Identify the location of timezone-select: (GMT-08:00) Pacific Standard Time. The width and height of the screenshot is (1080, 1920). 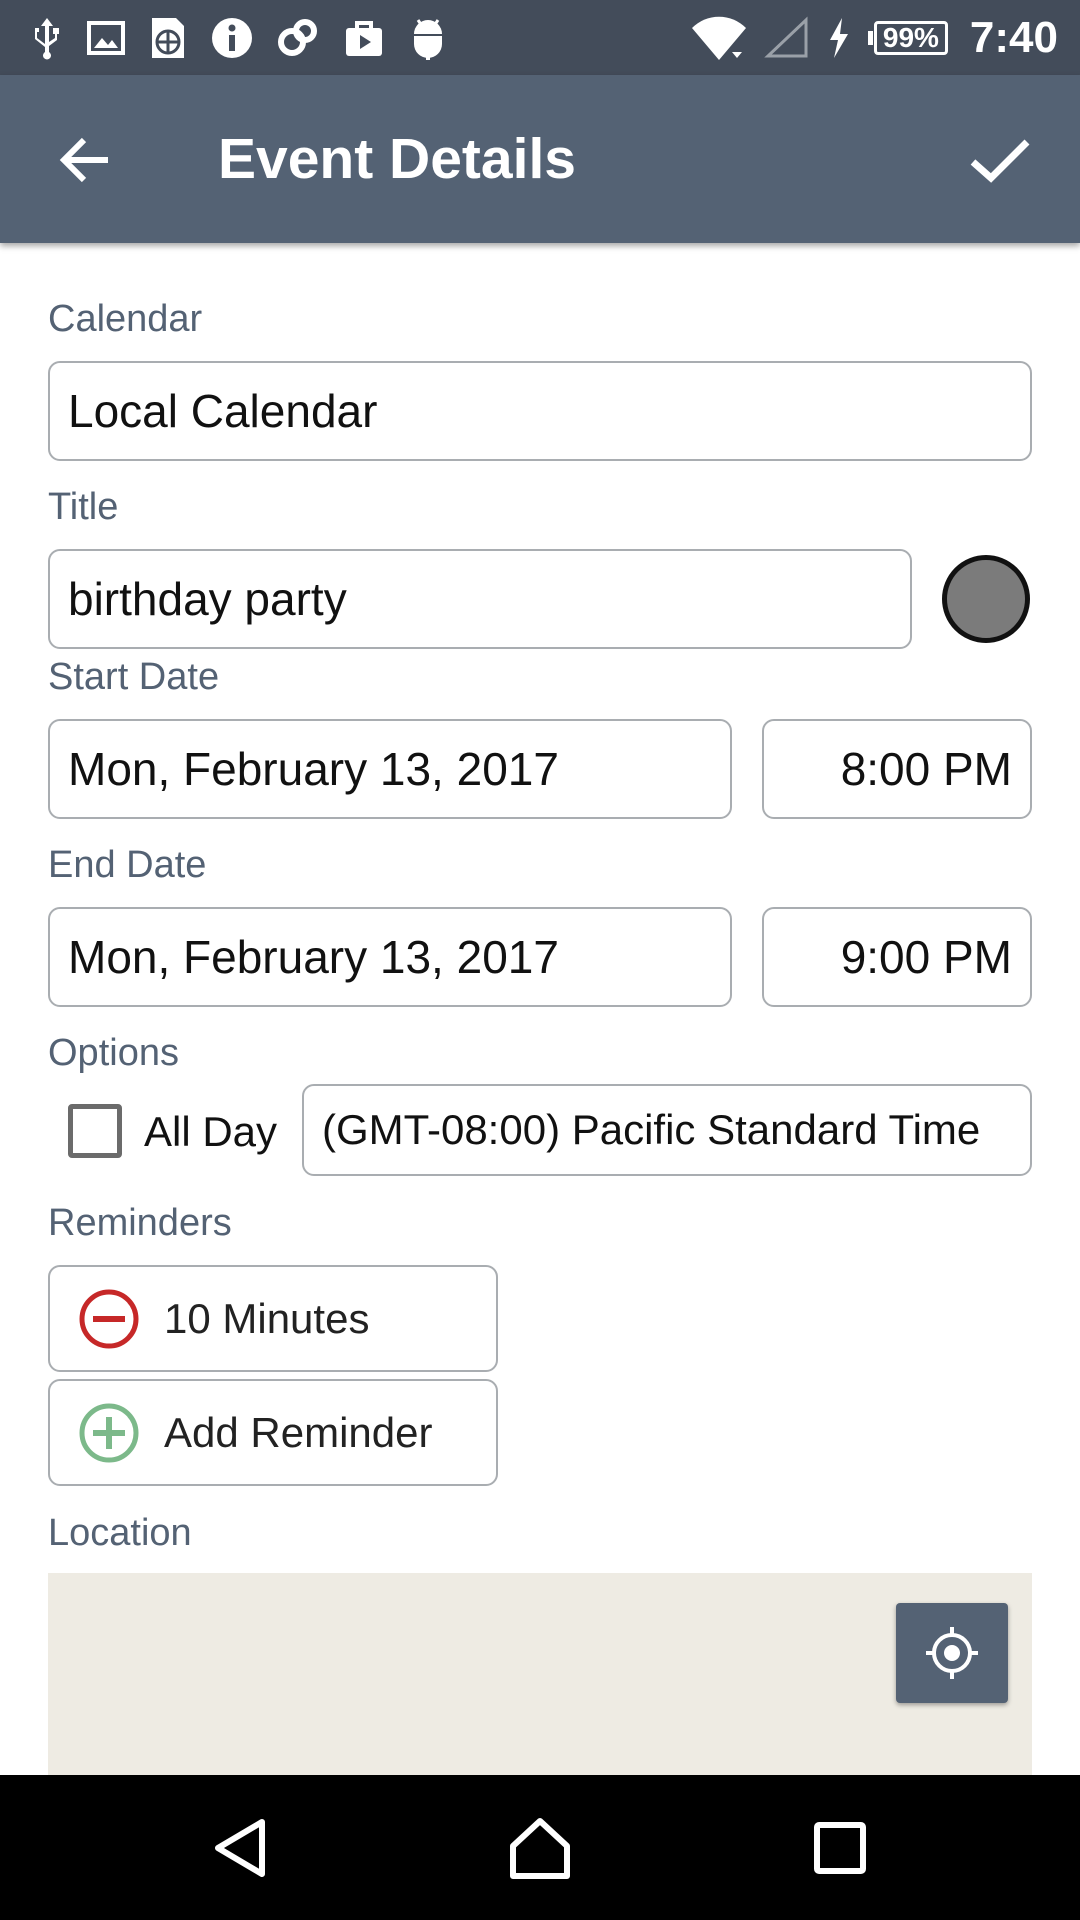
(667, 1130).